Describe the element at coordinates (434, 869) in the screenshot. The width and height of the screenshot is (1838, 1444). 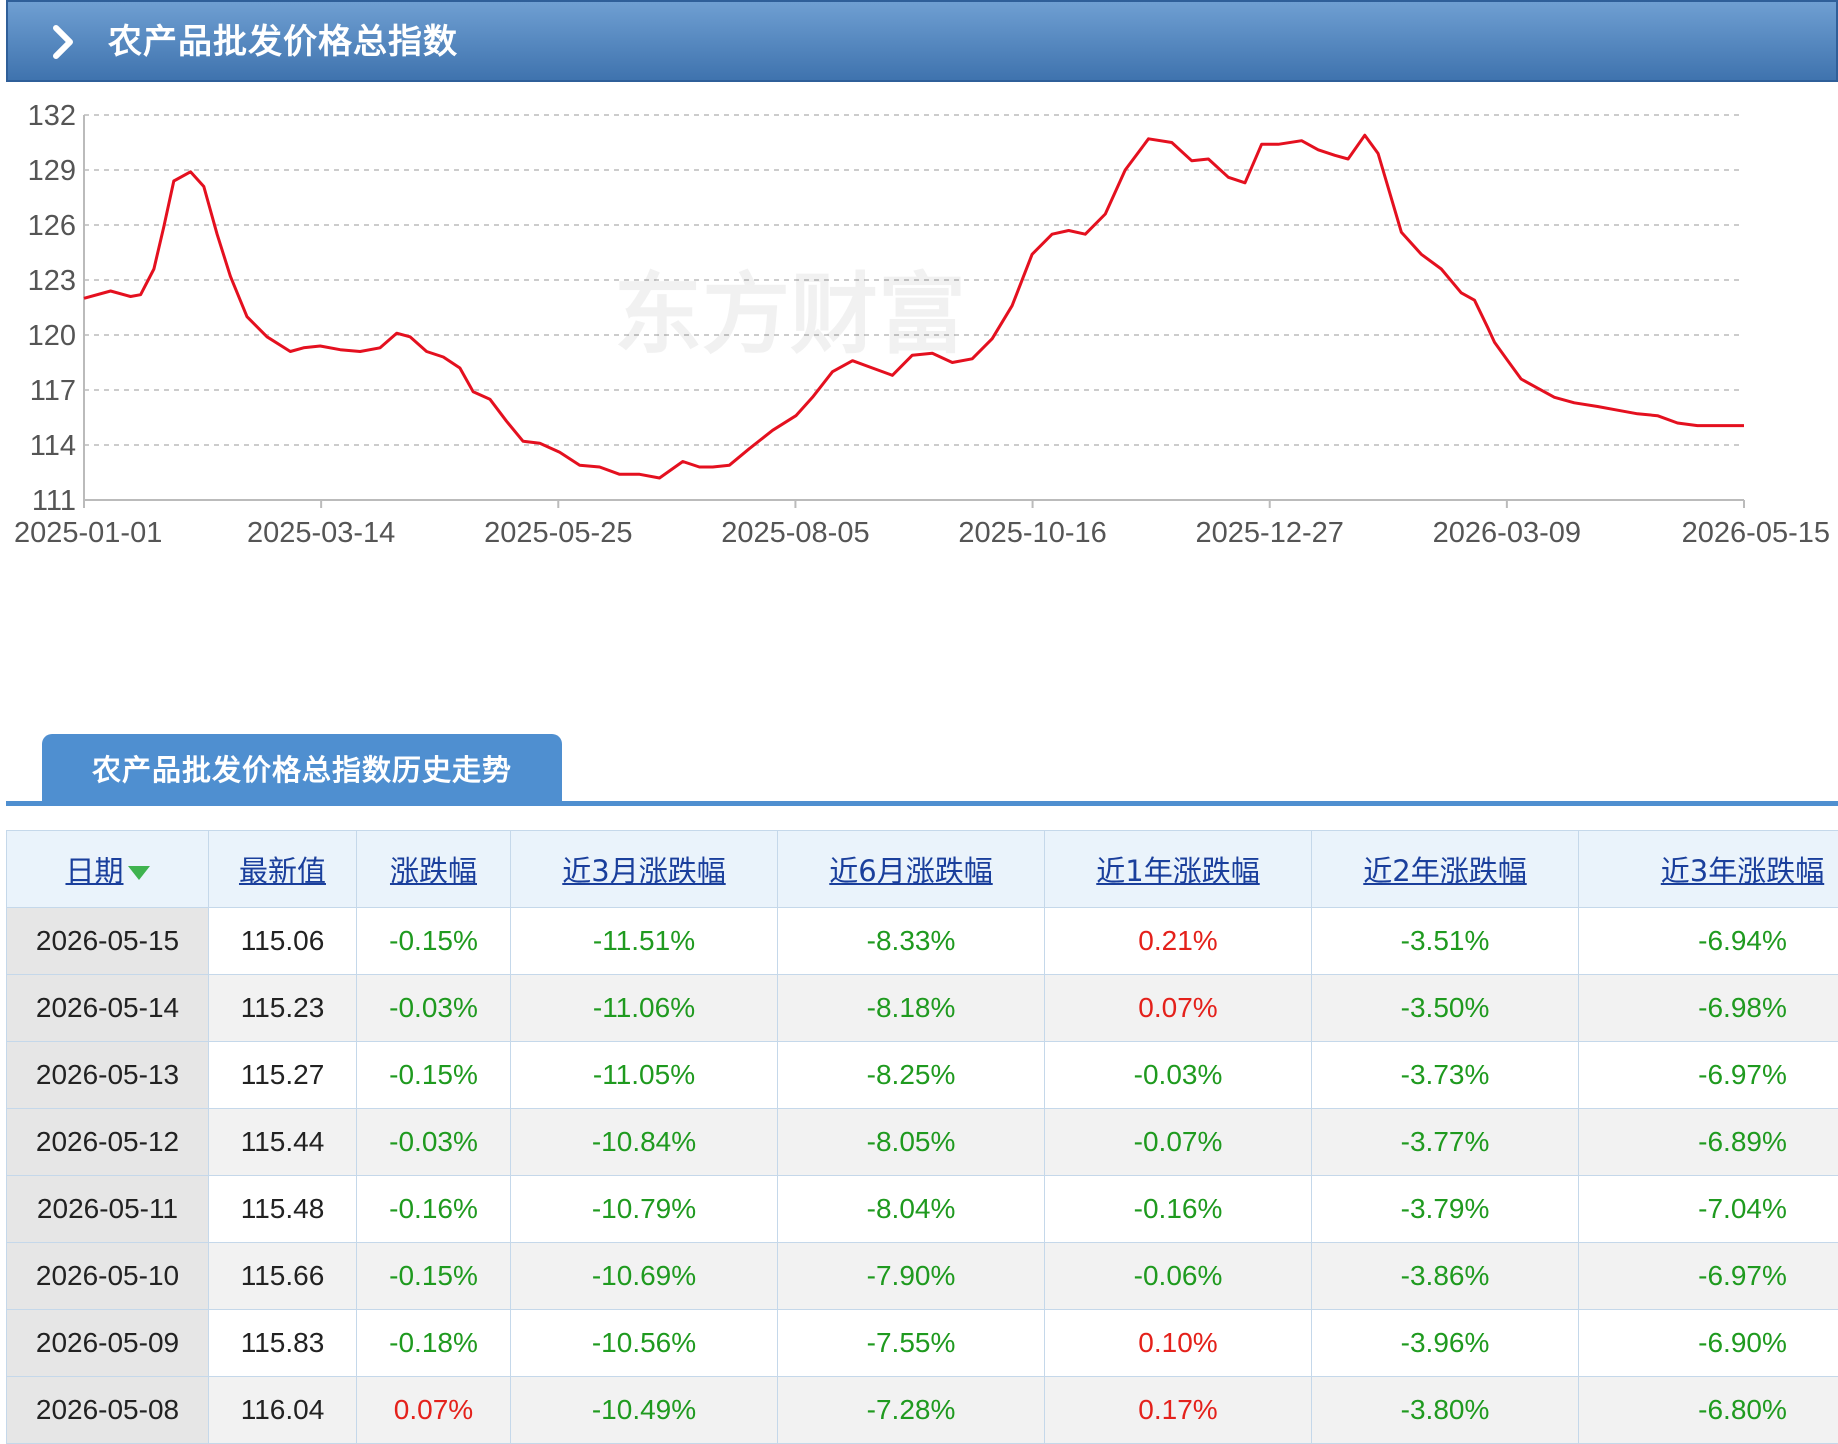
I see `column-header-change: 涨跌幅` at that location.